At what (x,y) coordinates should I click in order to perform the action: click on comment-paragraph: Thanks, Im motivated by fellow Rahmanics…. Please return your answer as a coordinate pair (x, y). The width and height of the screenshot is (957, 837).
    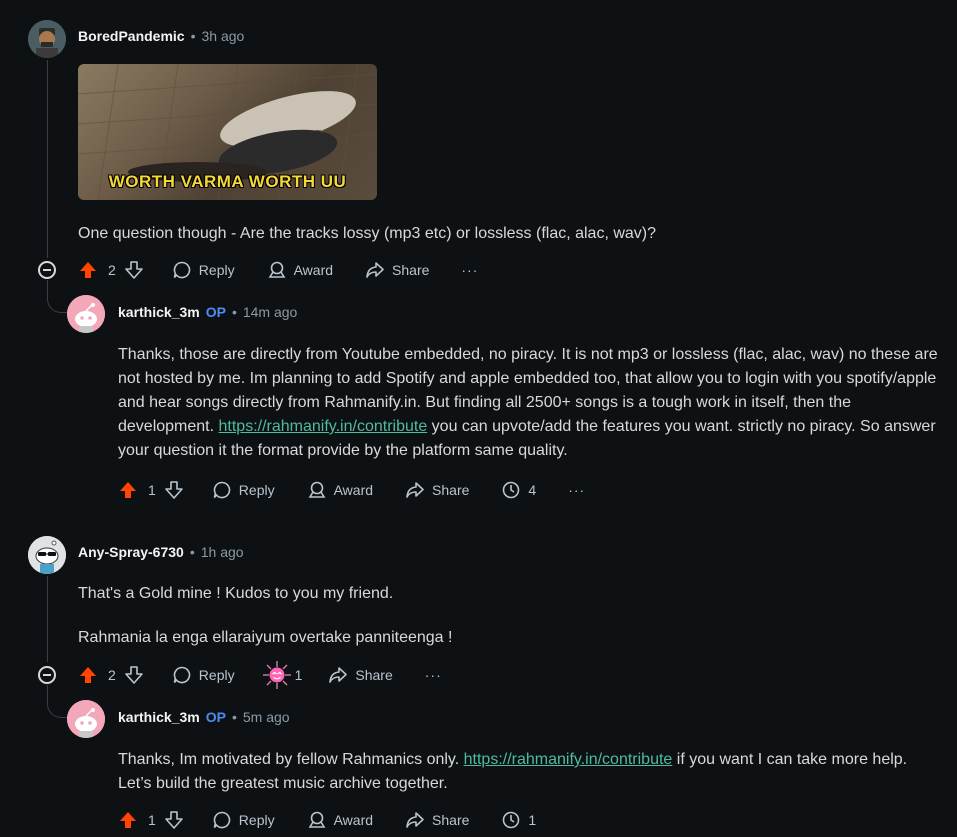
    Looking at the image, I should click on (518, 772).